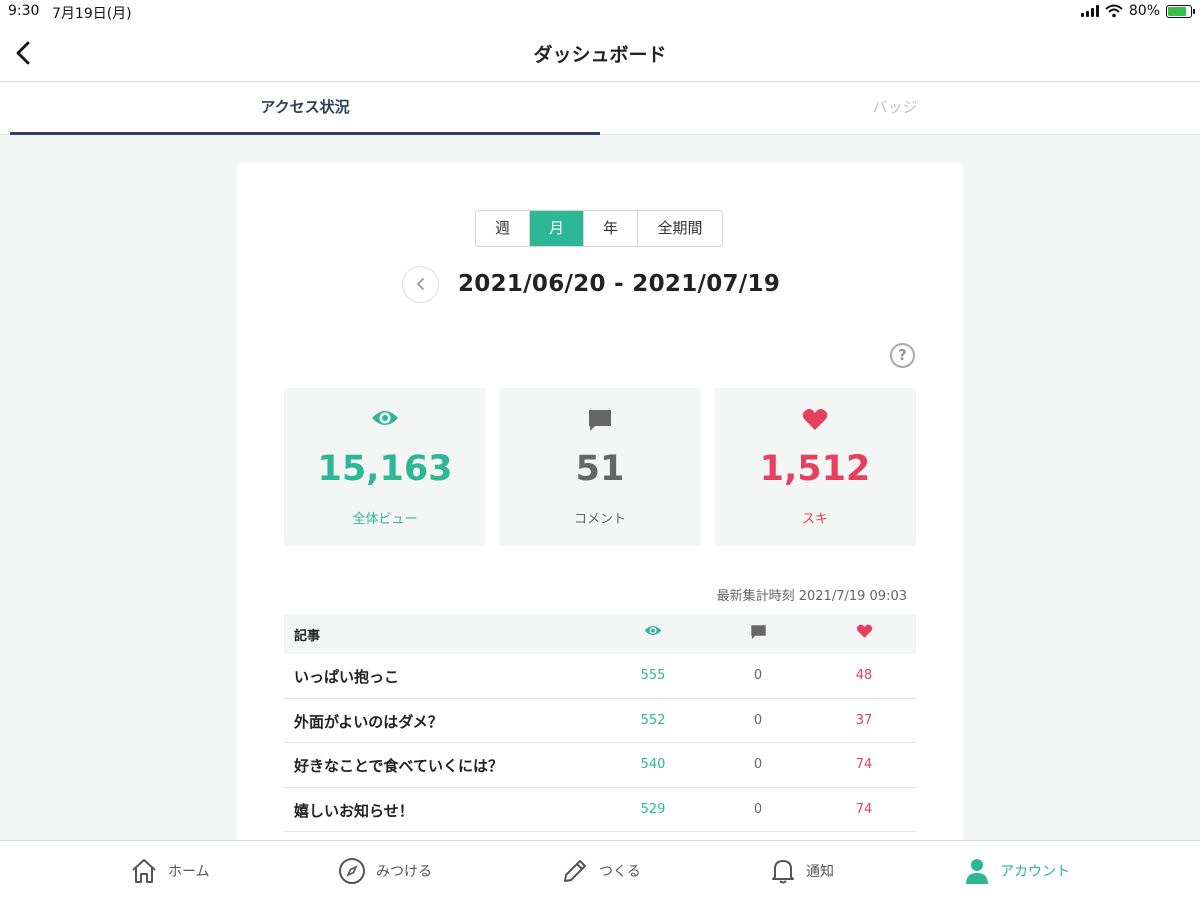 This screenshot has height=900, width=1200. I want to click on status-bar: 9:30 7月19日(月) 80%, so click(600, 13).